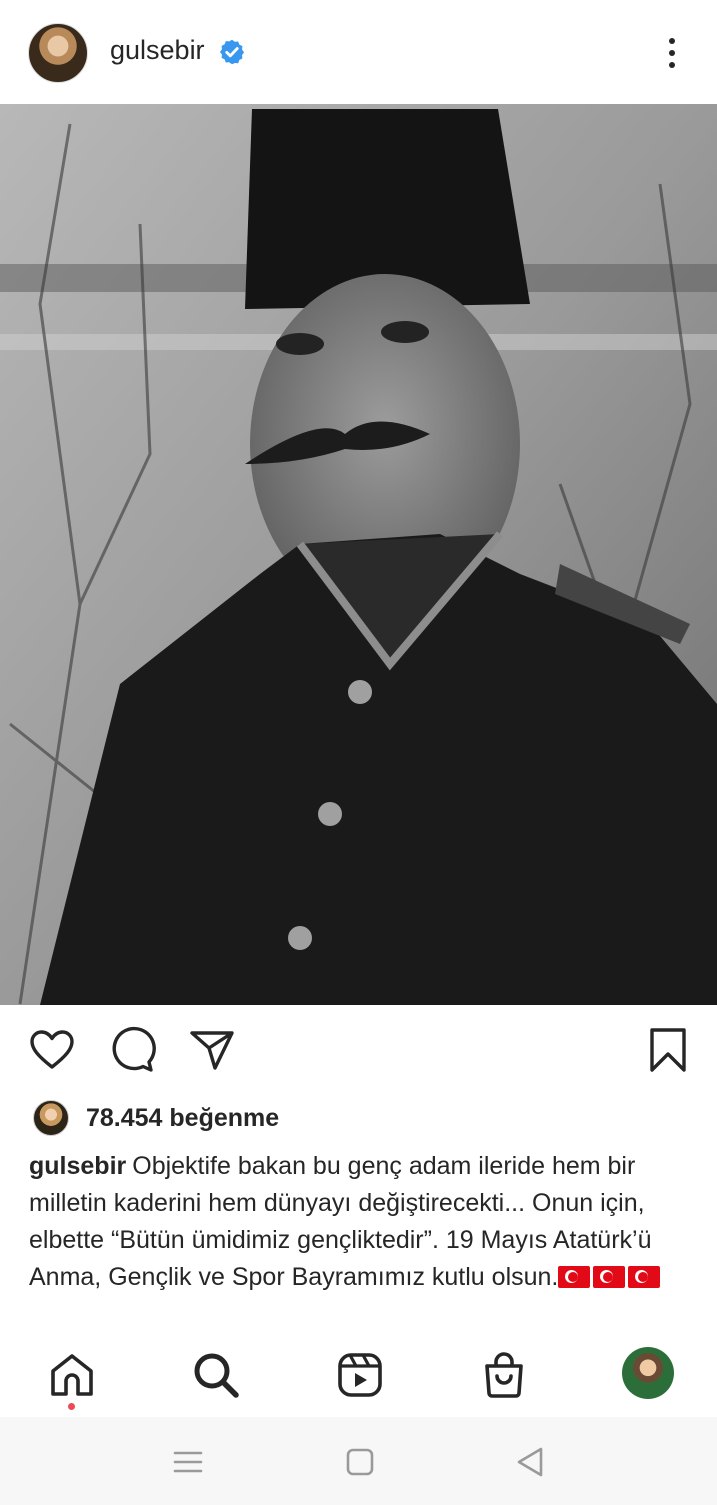  What do you see at coordinates (672, 53) in the screenshot?
I see `more-options-icon` at bounding box center [672, 53].